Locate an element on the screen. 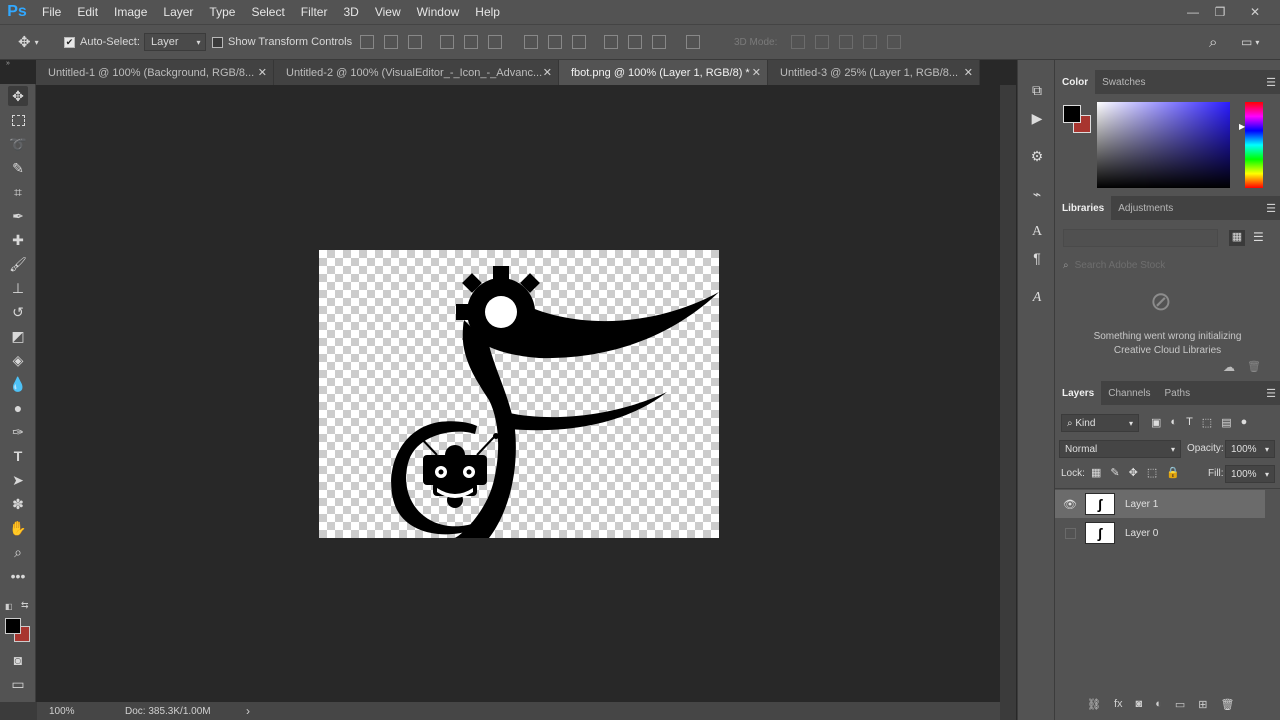  lock-transparency-icon: ▦ is located at coordinates (1096, 472).